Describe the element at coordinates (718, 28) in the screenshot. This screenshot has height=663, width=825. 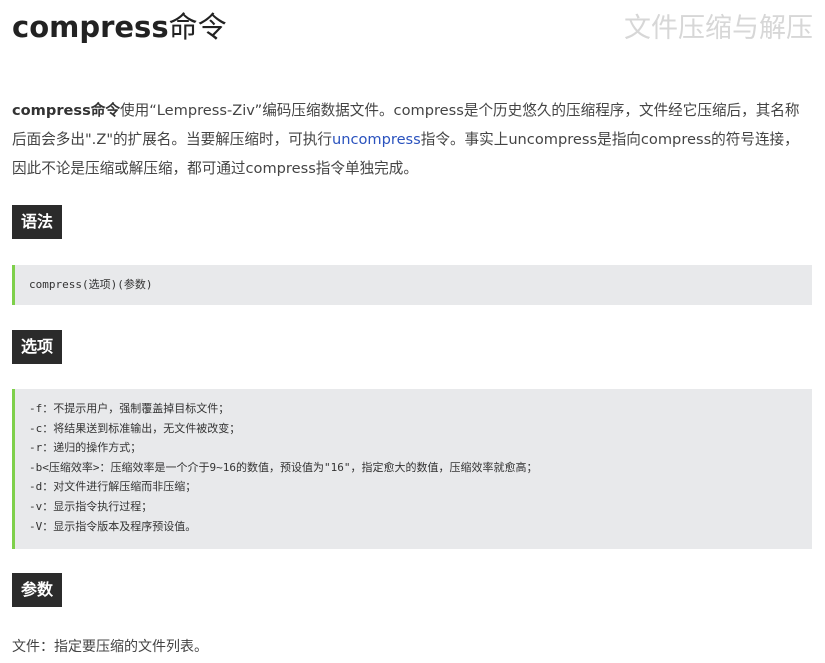
I see `page-category: 文件压缩与解压` at that location.